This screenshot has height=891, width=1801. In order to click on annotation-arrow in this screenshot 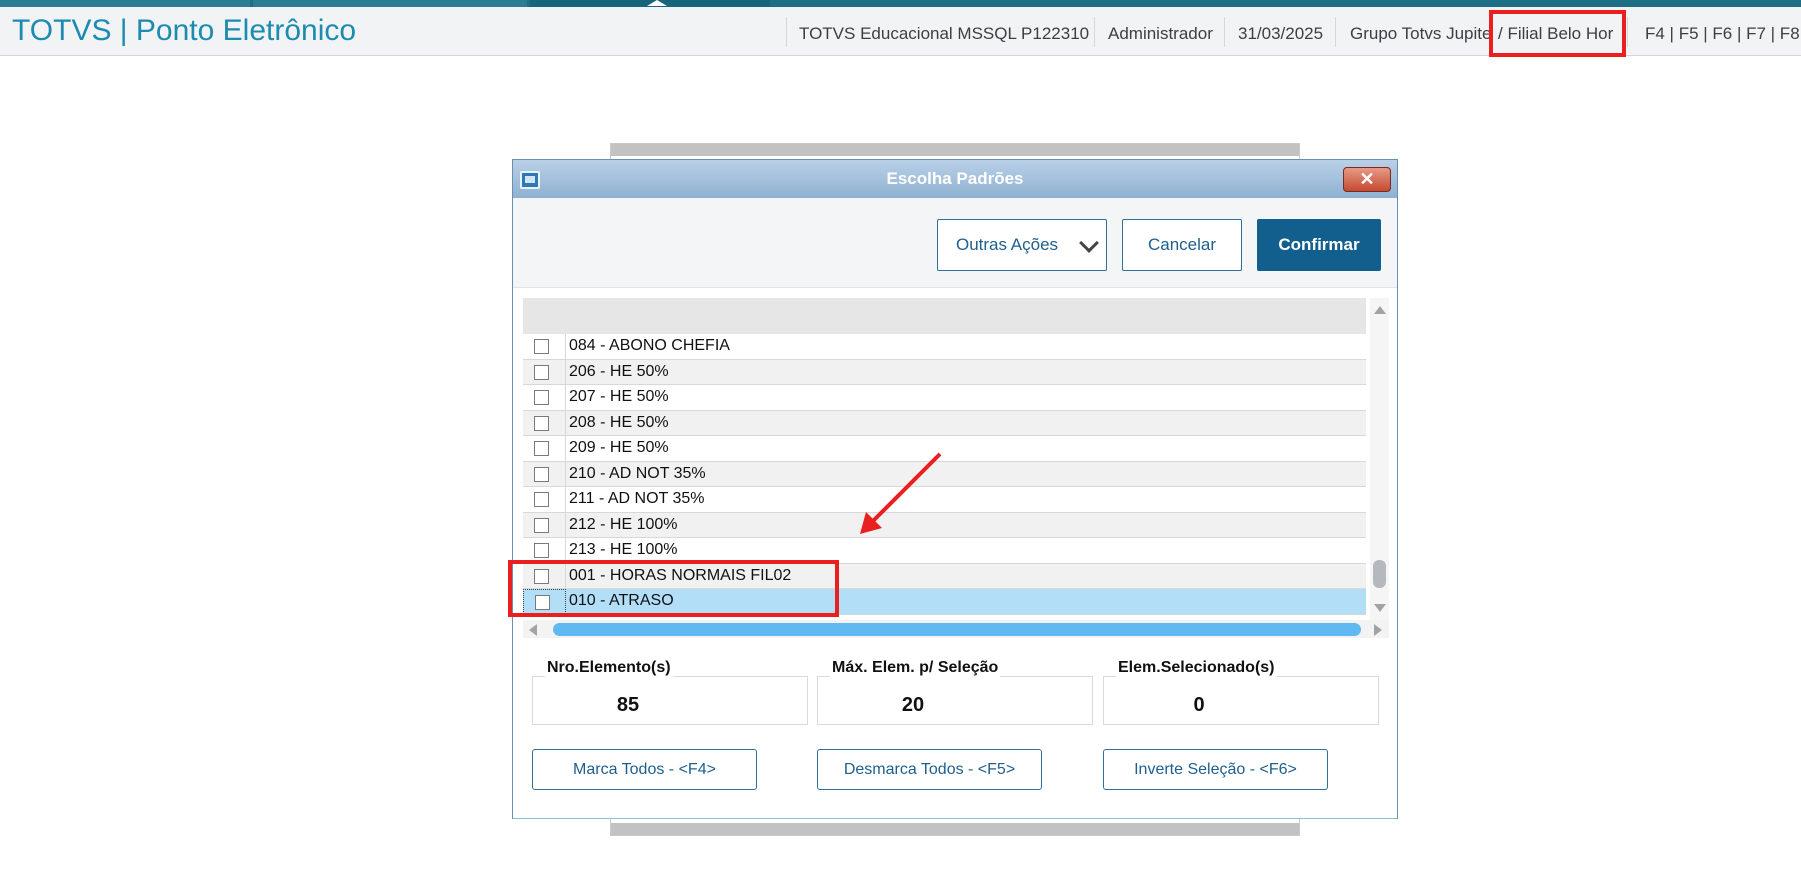, I will do `click(901, 493)`.